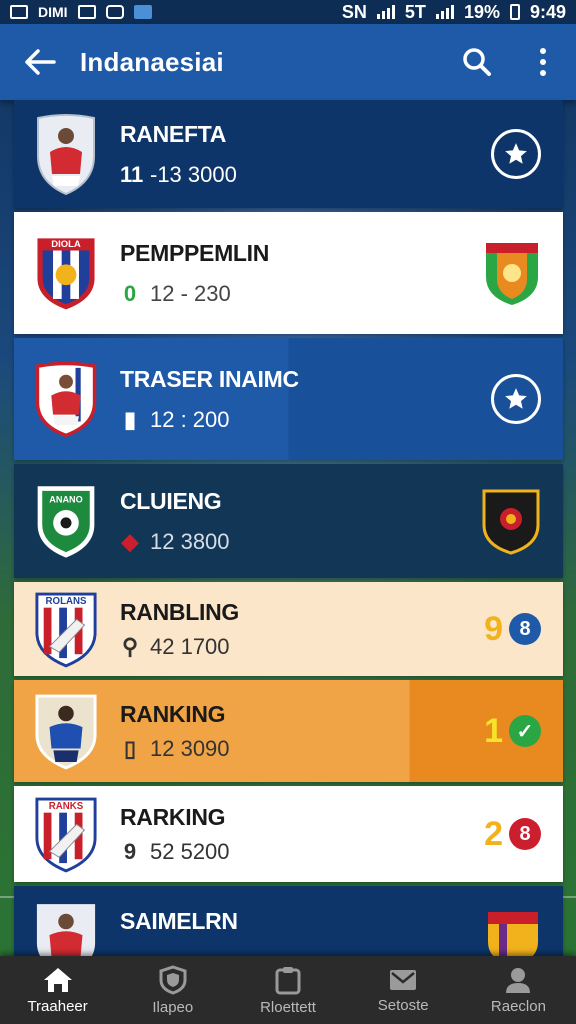 The height and width of the screenshot is (1024, 576). What do you see at coordinates (173, 133) in the screenshot?
I see `team-name: RANEFTA` at bounding box center [173, 133].